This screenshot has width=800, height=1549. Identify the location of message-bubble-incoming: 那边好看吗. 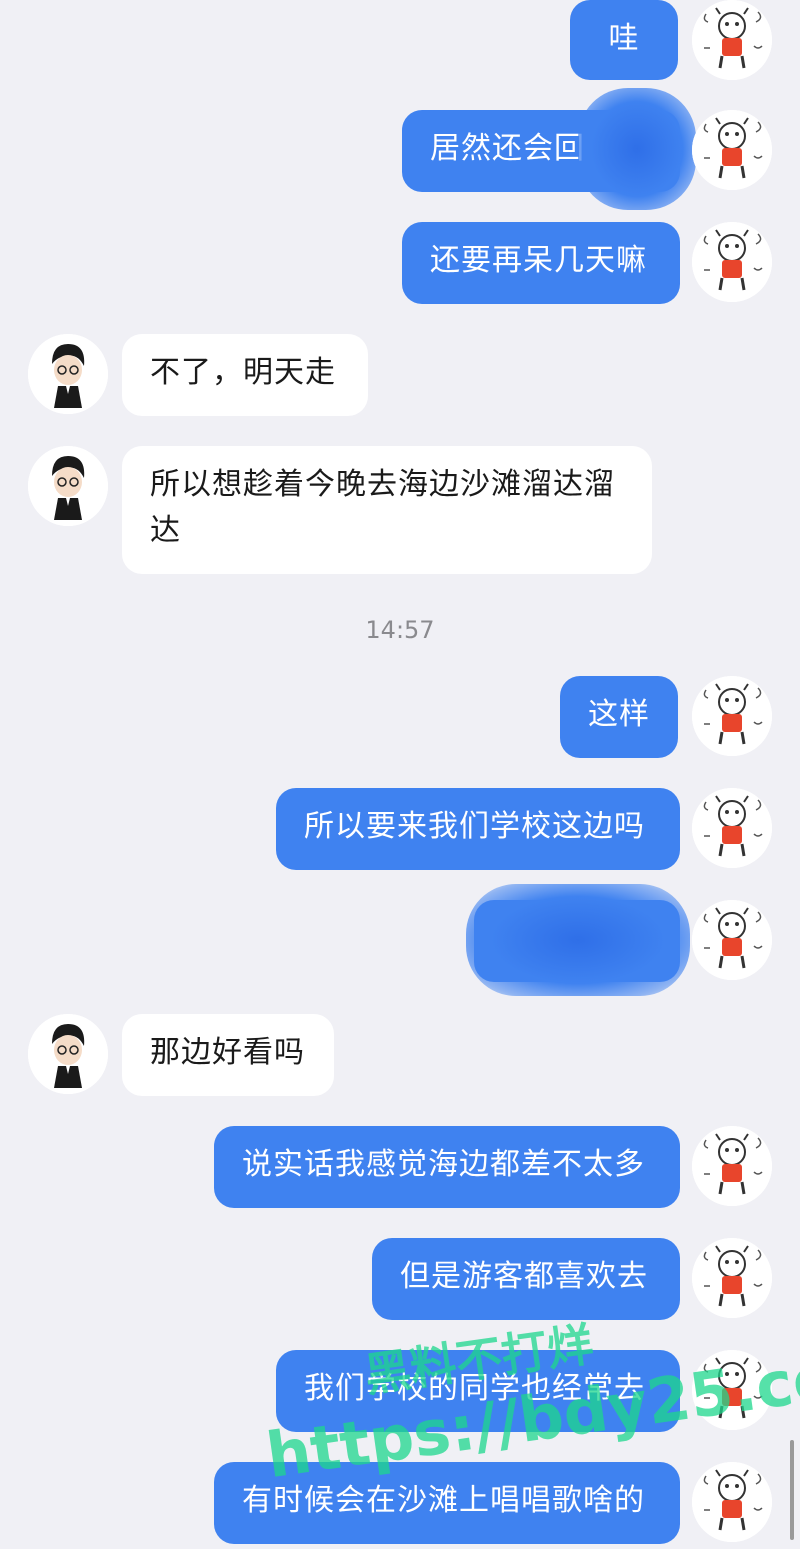
(228, 1055).